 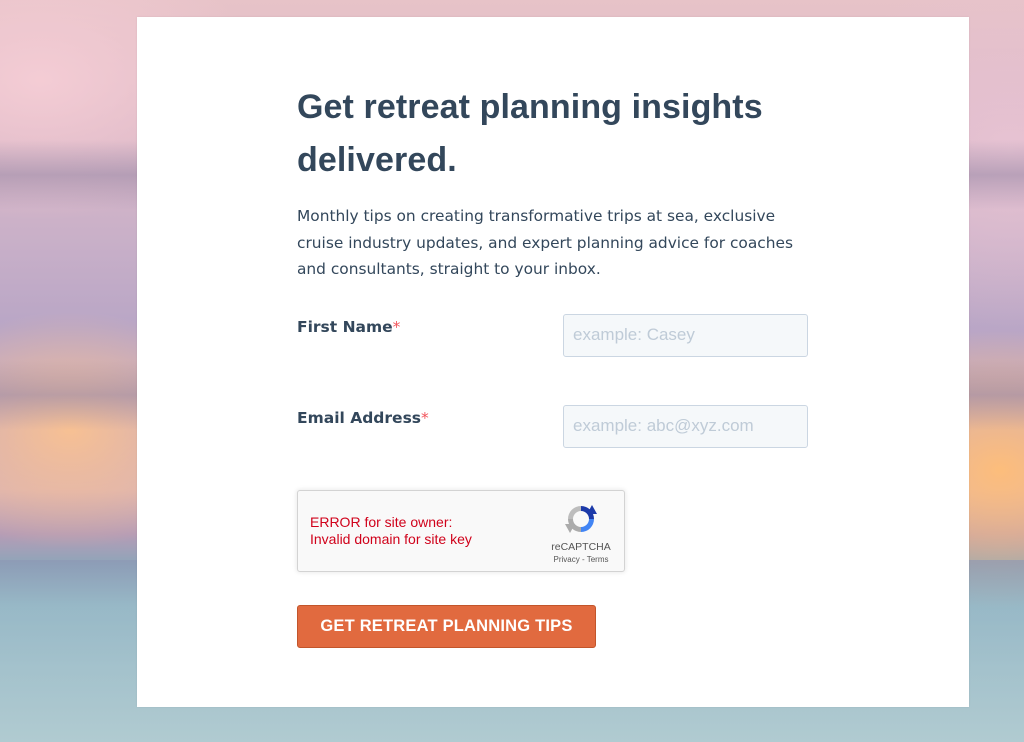 I want to click on form-heading: Get retreat planning insights delivered., so click(x=530, y=133).